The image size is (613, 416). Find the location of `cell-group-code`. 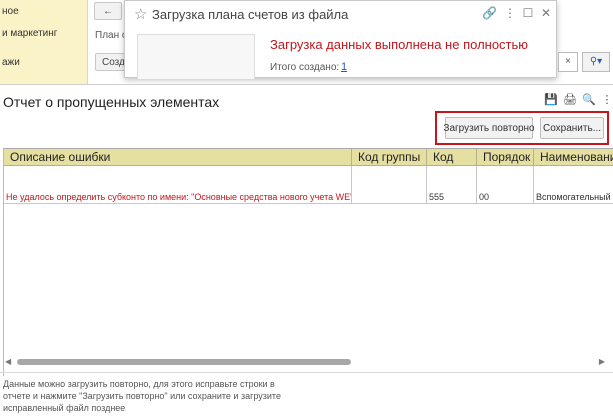

cell-group-code is located at coordinates (389, 185).